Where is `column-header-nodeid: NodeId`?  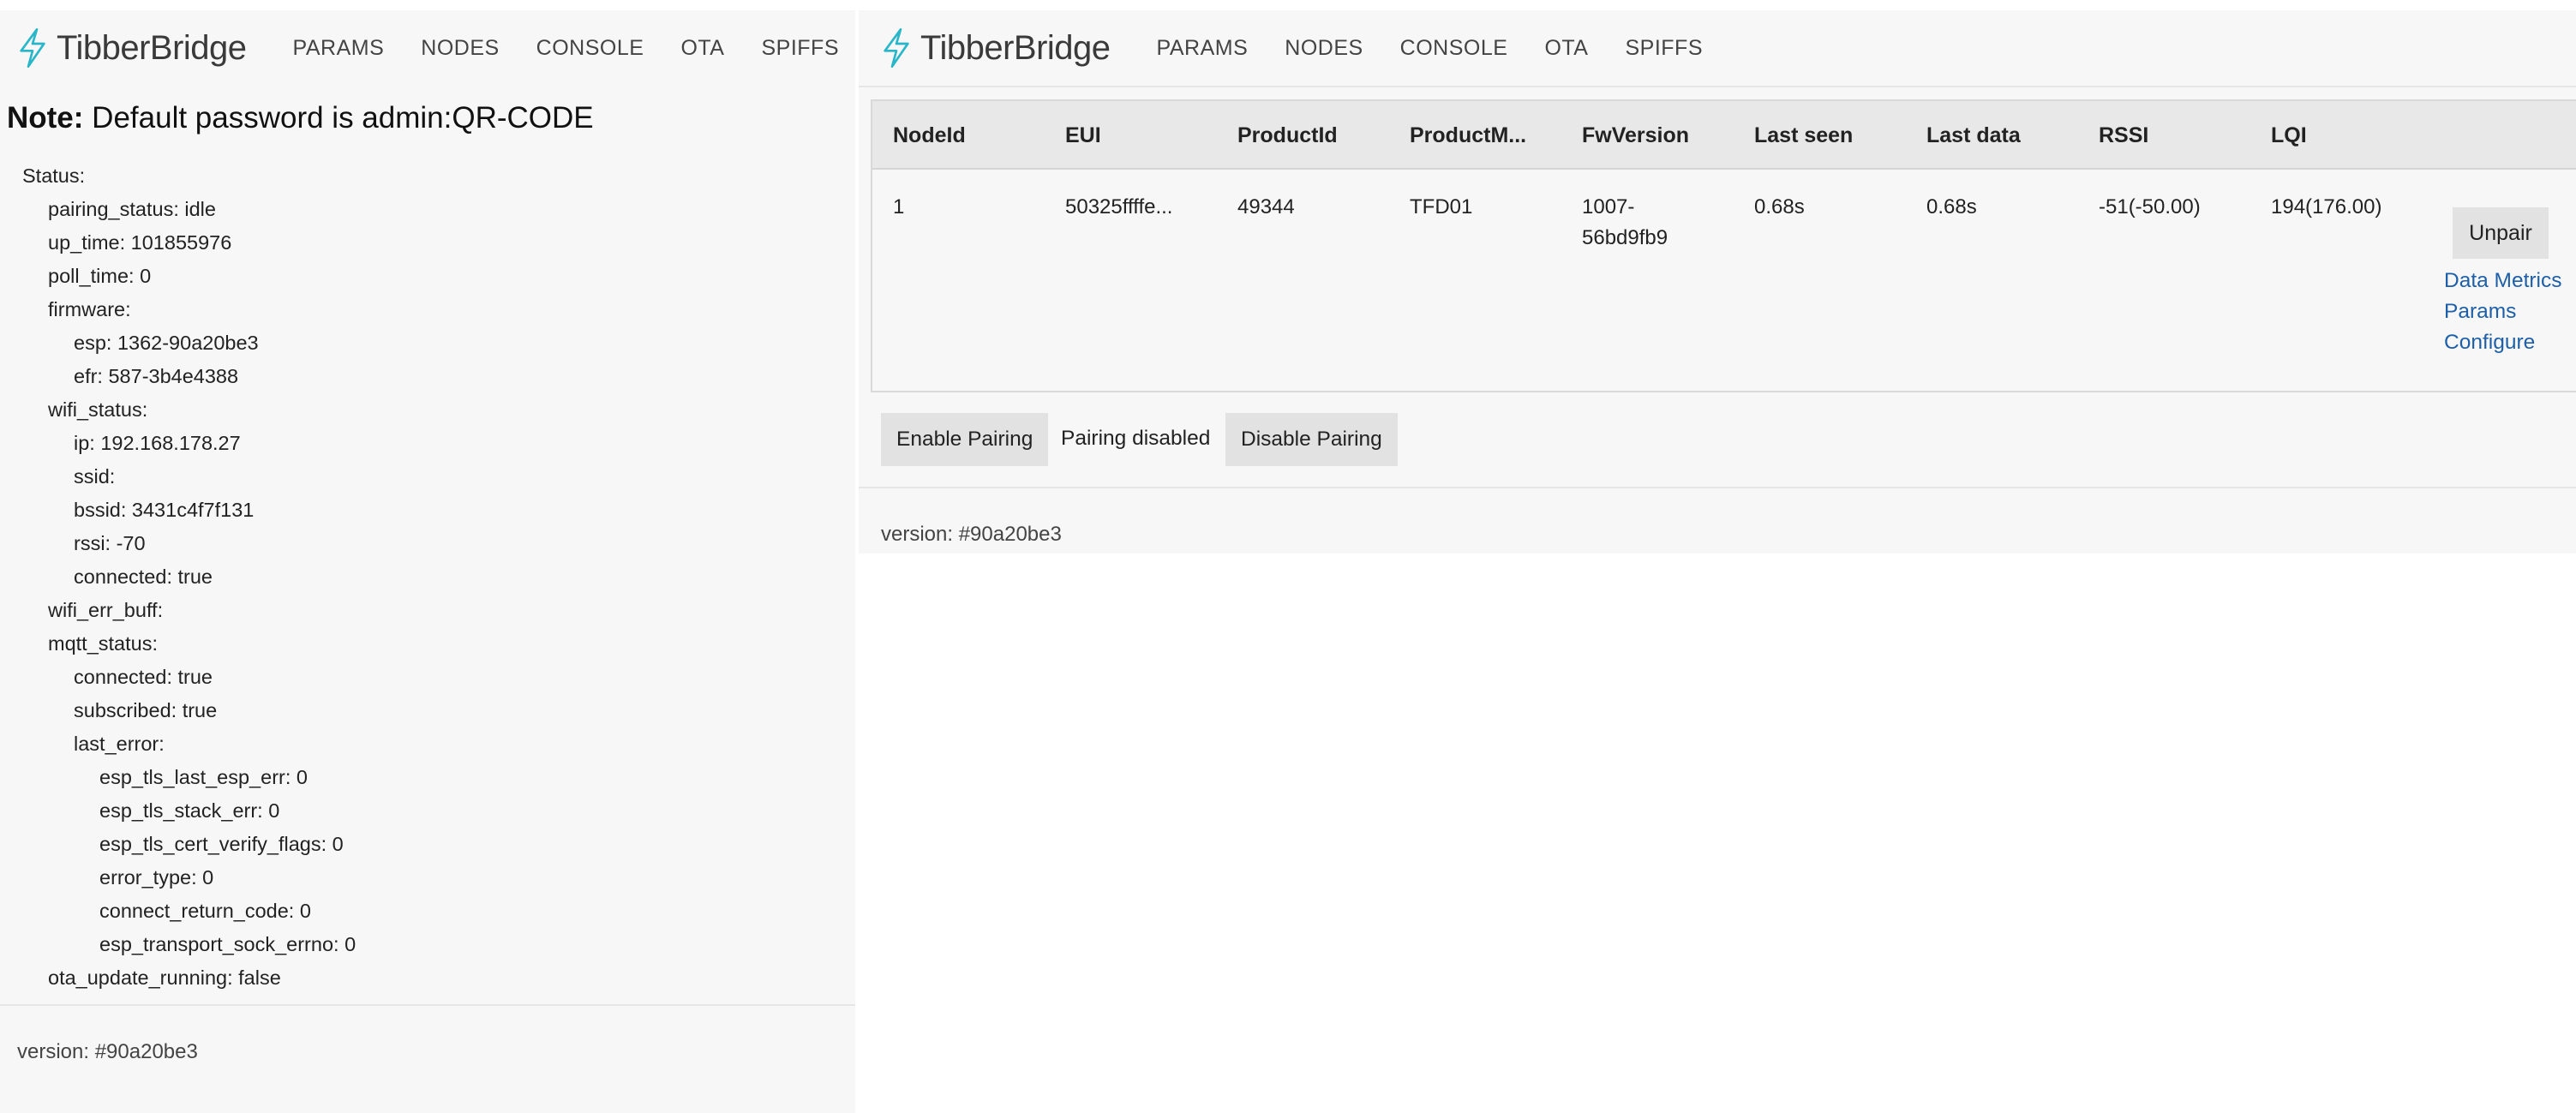 column-header-nodeid: NodeId is located at coordinates (929, 135).